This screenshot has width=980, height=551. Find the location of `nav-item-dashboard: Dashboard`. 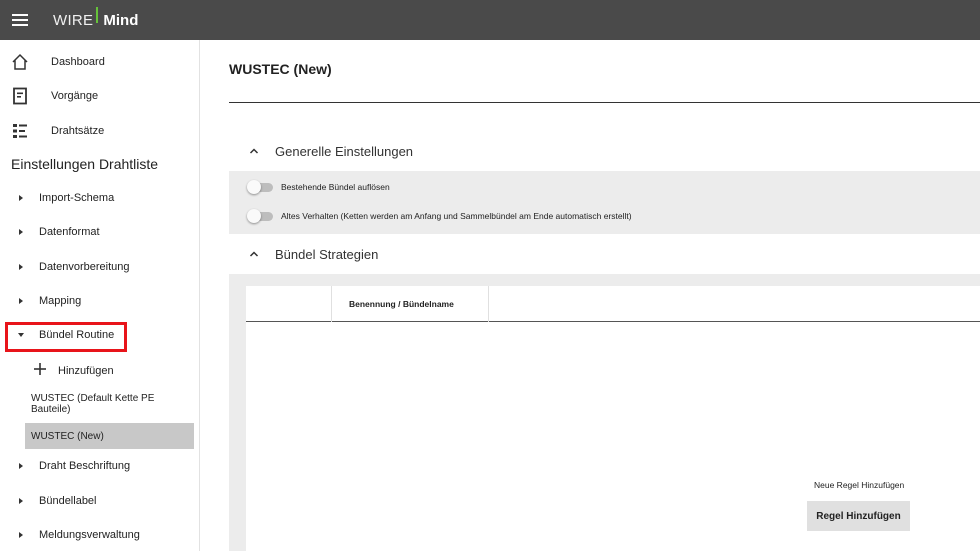

nav-item-dashboard: Dashboard is located at coordinates (100, 62).